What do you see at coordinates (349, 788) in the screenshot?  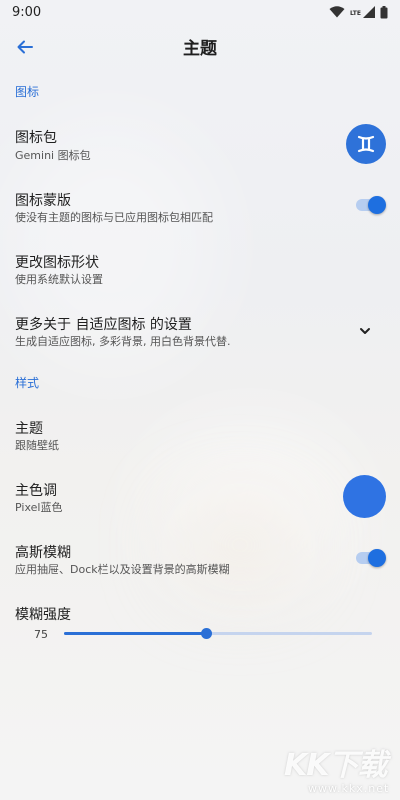 I see `watermark-url: www.kkx.net` at bounding box center [349, 788].